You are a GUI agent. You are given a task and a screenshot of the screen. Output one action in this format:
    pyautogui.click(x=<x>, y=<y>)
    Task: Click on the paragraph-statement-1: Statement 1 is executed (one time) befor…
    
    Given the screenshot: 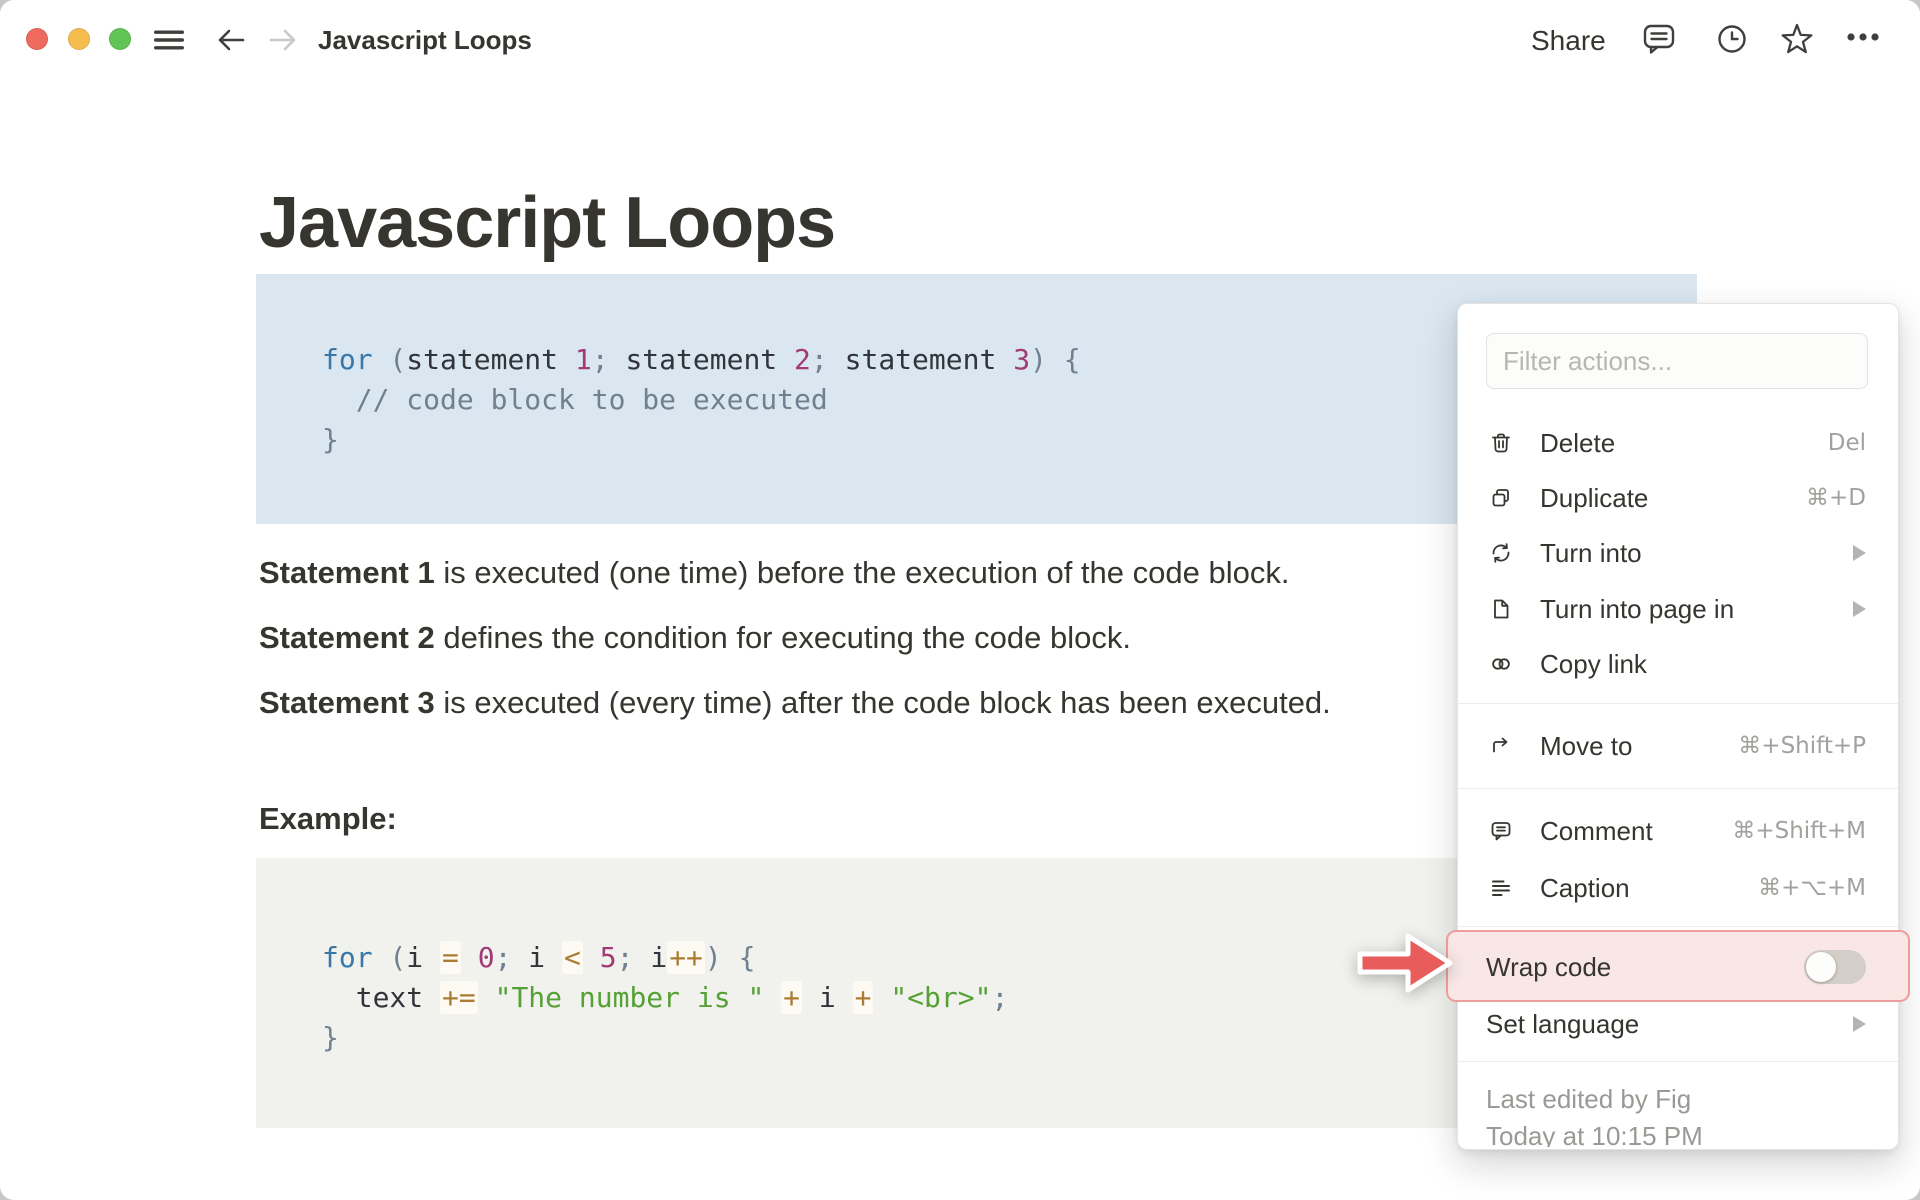 What is the action you would take?
    pyautogui.click(x=774, y=573)
    